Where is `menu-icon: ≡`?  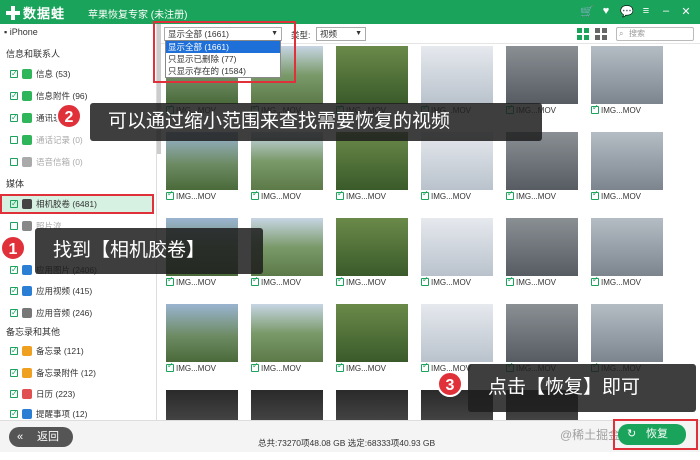
menu-icon: ≡ is located at coordinates (646, 11).